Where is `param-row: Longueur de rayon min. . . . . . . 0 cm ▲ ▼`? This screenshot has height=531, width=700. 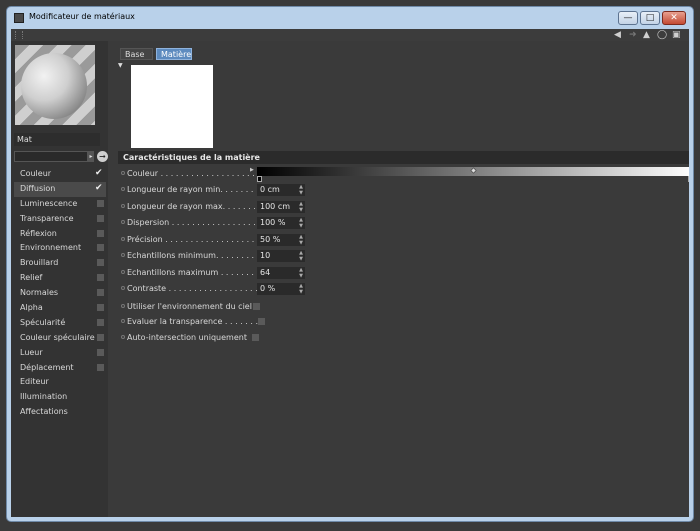 param-row: Longueur de rayon min. . . . . . . 0 cm ▲ ▼ is located at coordinates (401, 190).